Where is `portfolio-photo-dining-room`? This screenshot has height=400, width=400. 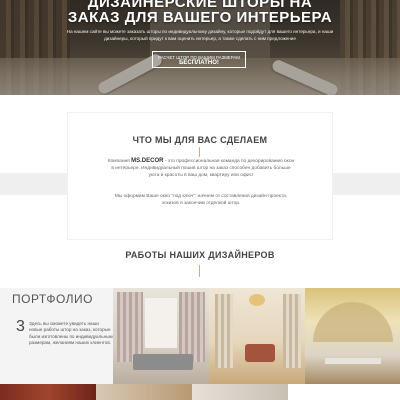 portfolio-photo-dining-room is located at coordinates (352, 336).